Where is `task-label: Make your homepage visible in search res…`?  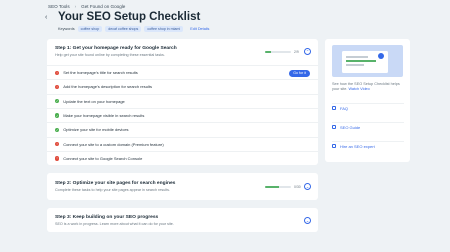 task-label: Make your homepage visible in search res… is located at coordinates (104, 116).